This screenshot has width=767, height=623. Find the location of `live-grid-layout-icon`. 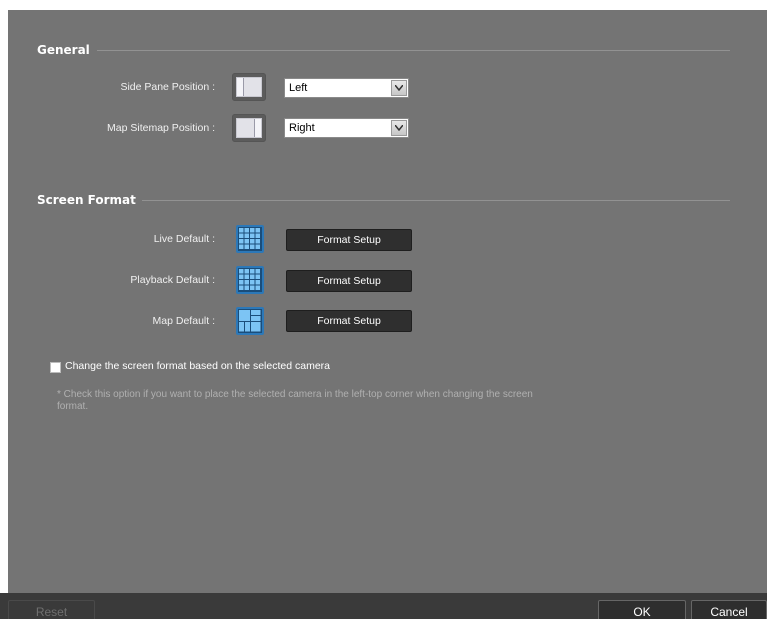

live-grid-layout-icon is located at coordinates (250, 239).